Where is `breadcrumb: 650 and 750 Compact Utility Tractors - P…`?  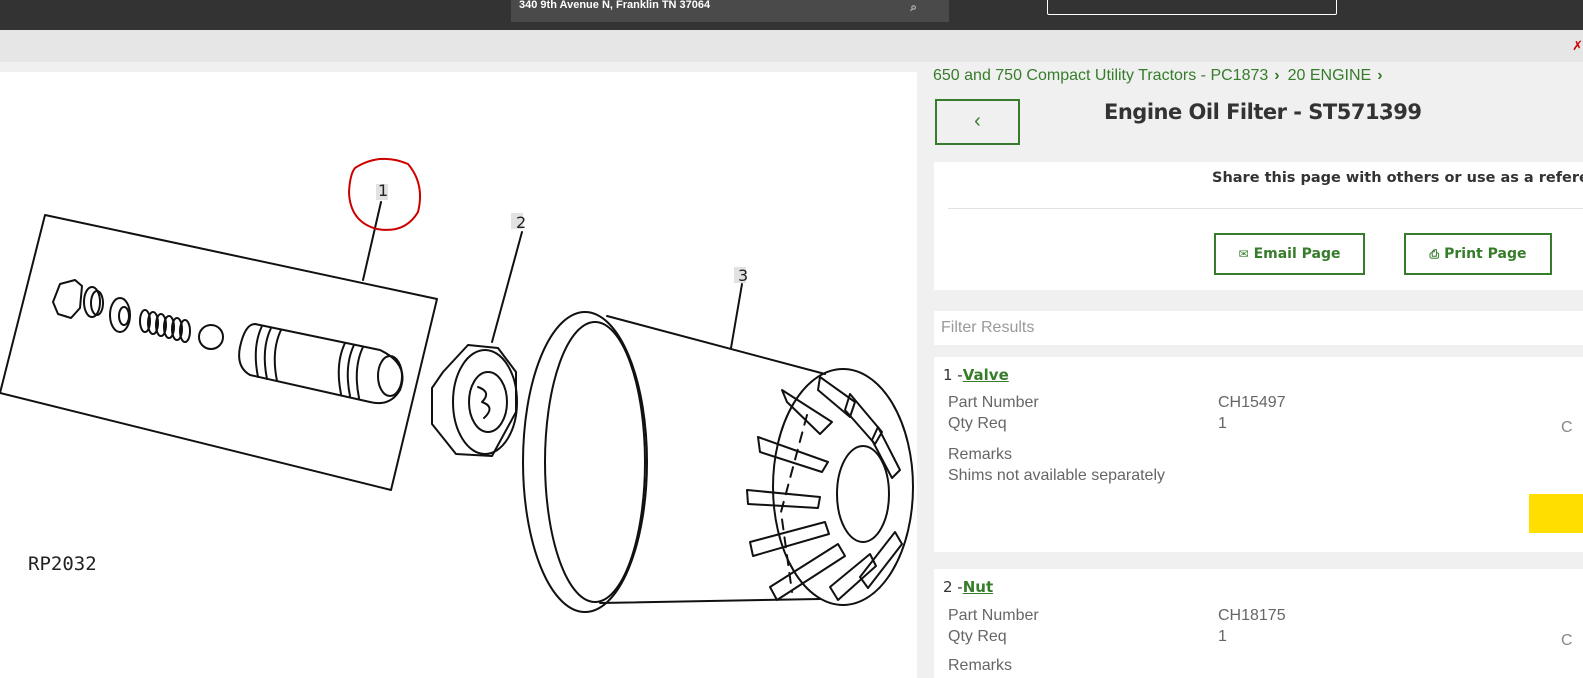
breadcrumb: 650 and 750 Compact Utility Tractors - P… is located at coordinates (1162, 76).